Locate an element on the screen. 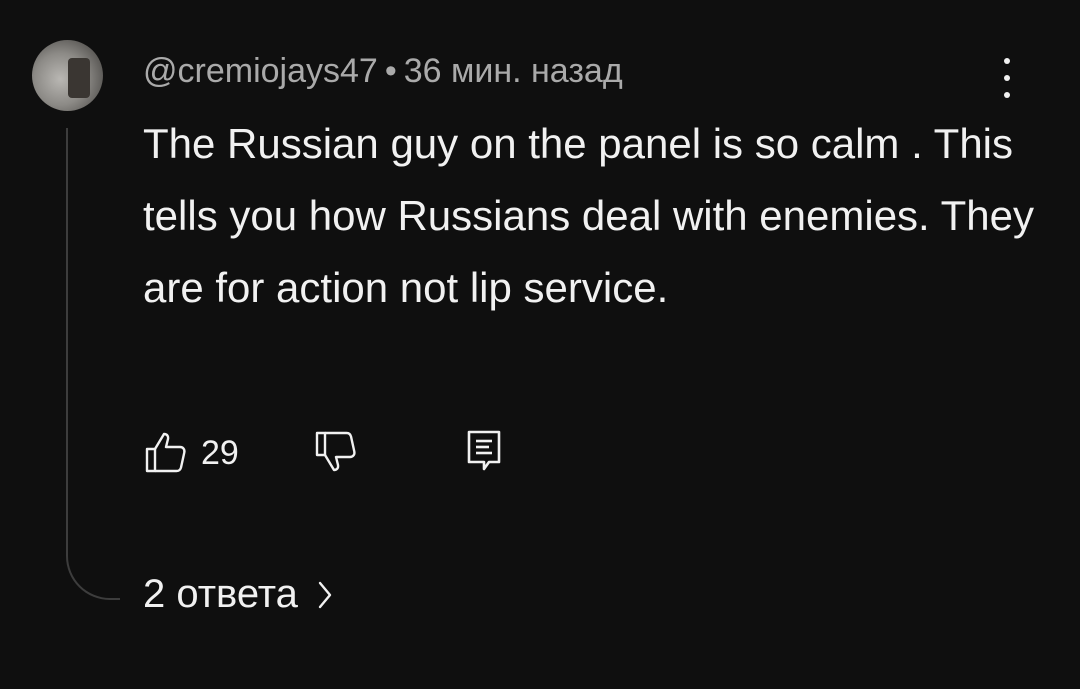 The width and height of the screenshot is (1080, 689). thumbs-down-icon is located at coordinates (335, 451).